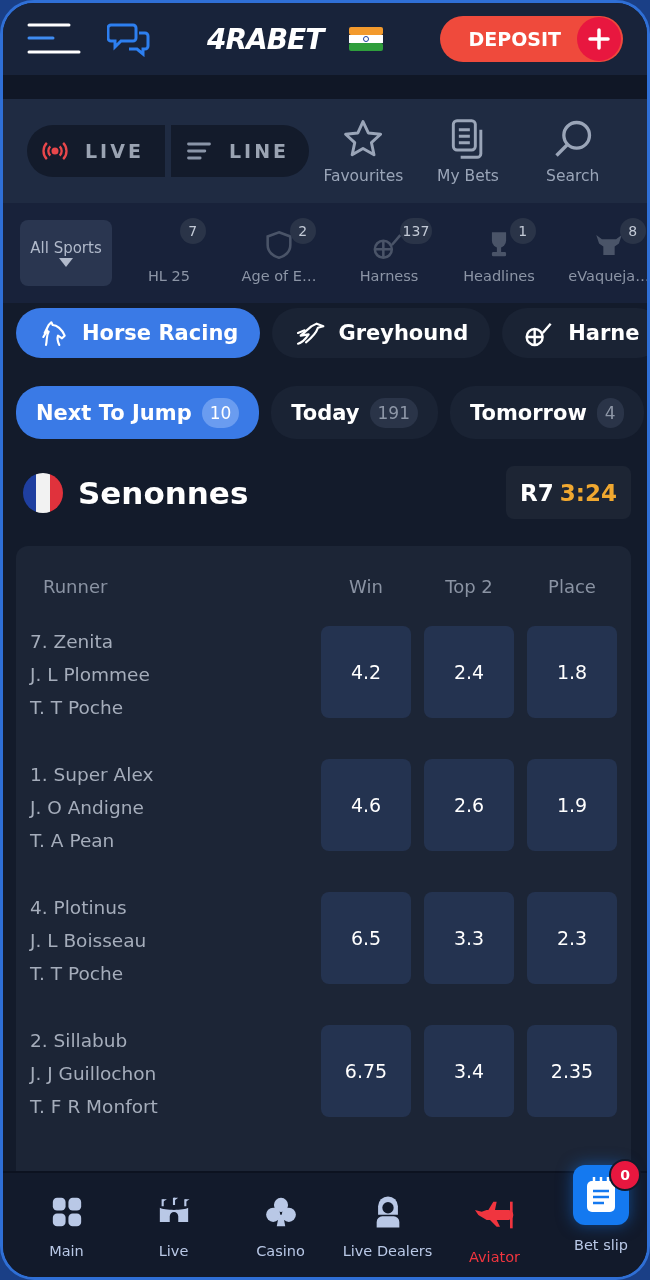 The height and width of the screenshot is (1280, 650). What do you see at coordinates (138, 412) in the screenshot?
I see `filter-tab: Next To Jump 10` at bounding box center [138, 412].